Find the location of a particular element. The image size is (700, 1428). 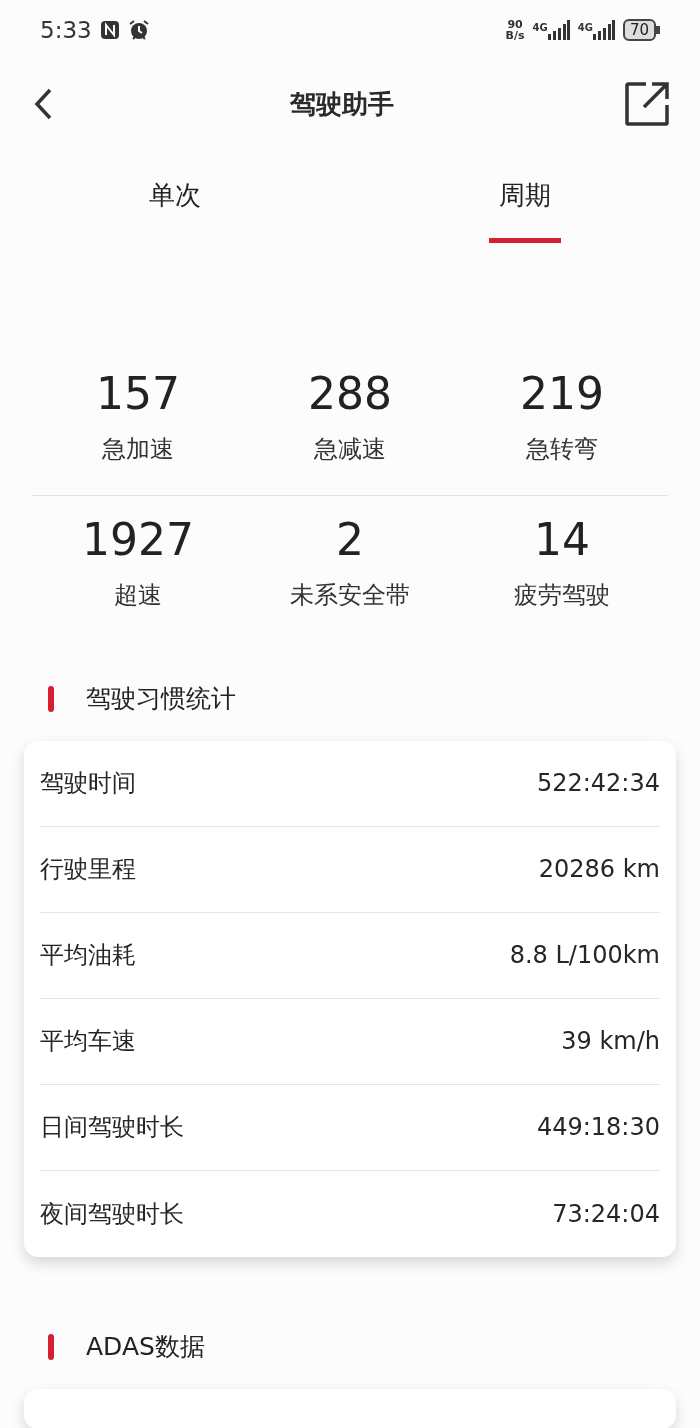

stat-figure: 39 km/h is located at coordinates (610, 1042).